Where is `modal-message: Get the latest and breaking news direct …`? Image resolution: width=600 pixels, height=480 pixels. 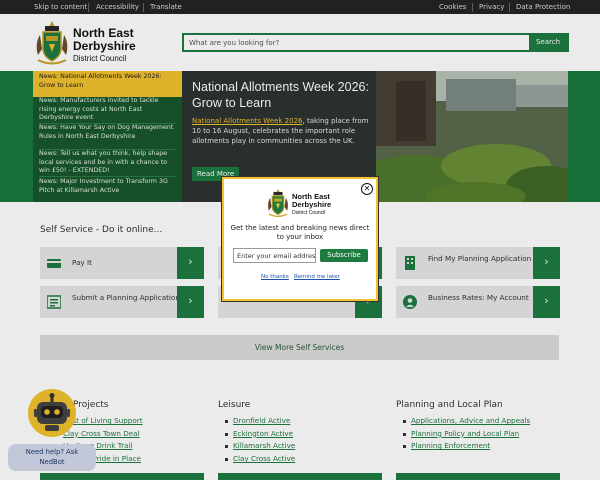
modal-message: Get the latest and breaking news direct … is located at coordinates (300, 232).